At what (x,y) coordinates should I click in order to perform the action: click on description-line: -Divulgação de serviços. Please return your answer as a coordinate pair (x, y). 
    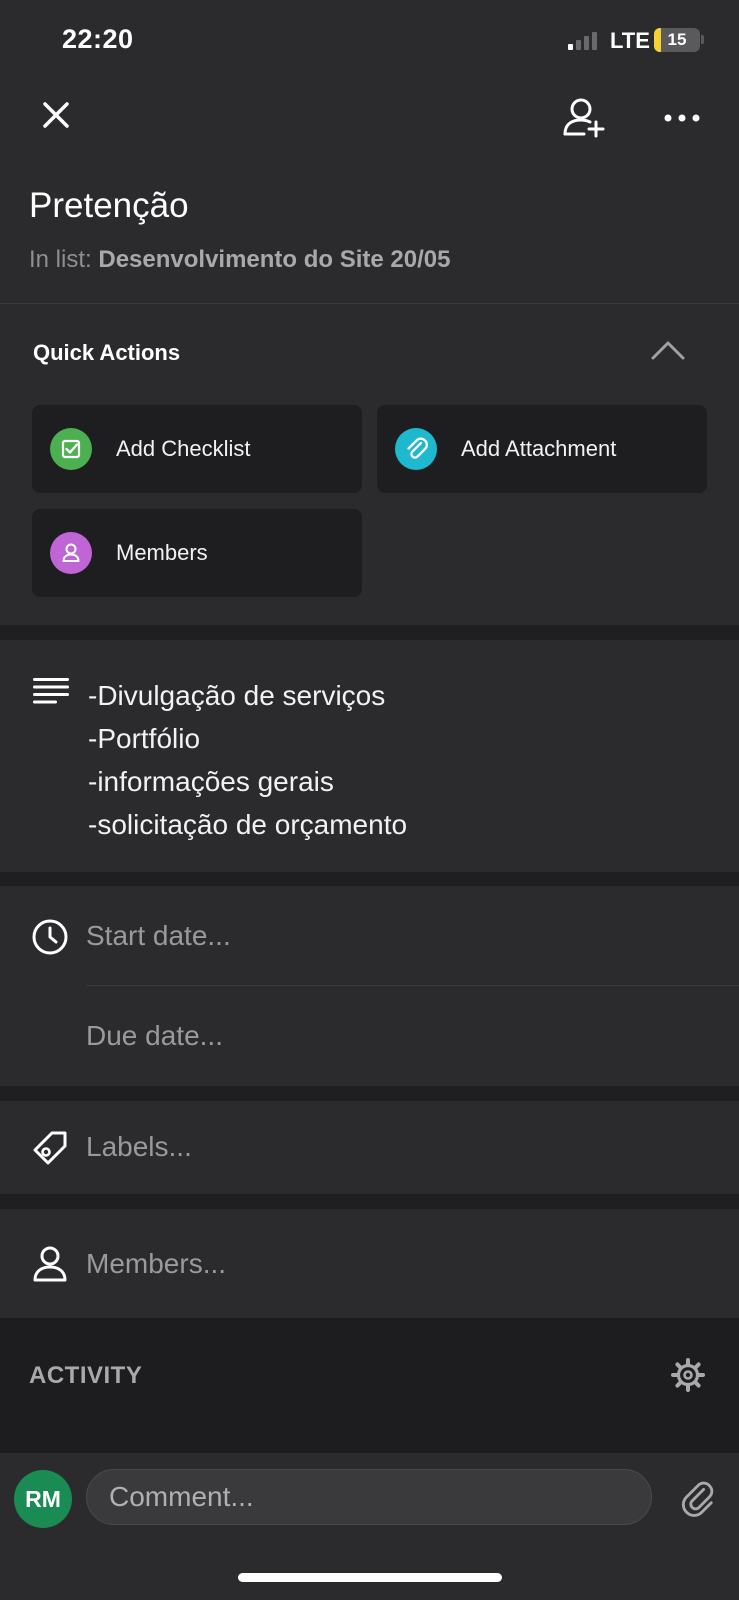
    Looking at the image, I should click on (237, 695).